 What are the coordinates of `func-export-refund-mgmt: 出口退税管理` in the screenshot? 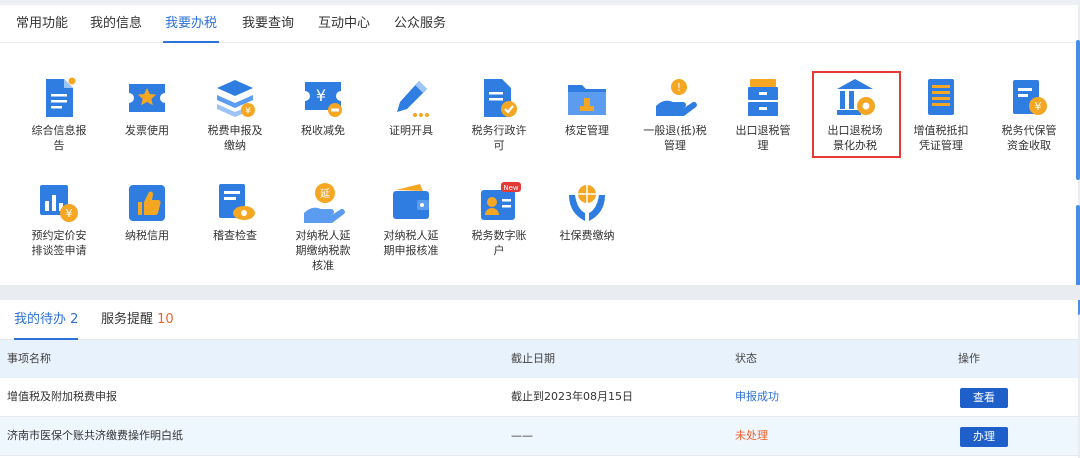 It's located at (763, 114).